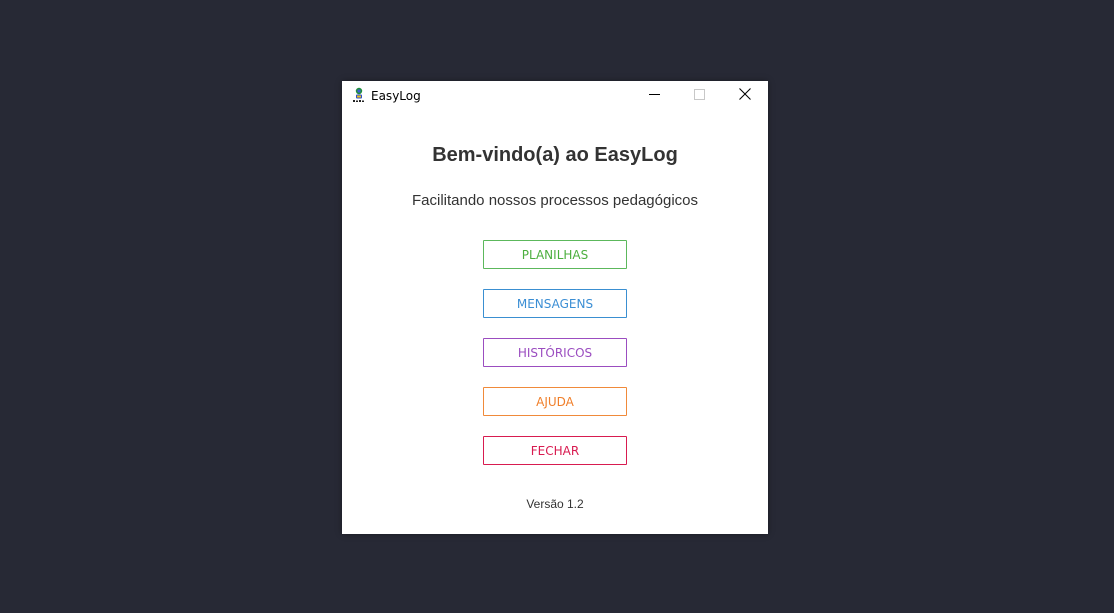 This screenshot has width=1114, height=613. What do you see at coordinates (555, 155) in the screenshot?
I see `welcome-heading: Bem-vindo(a) ao EasyLog` at bounding box center [555, 155].